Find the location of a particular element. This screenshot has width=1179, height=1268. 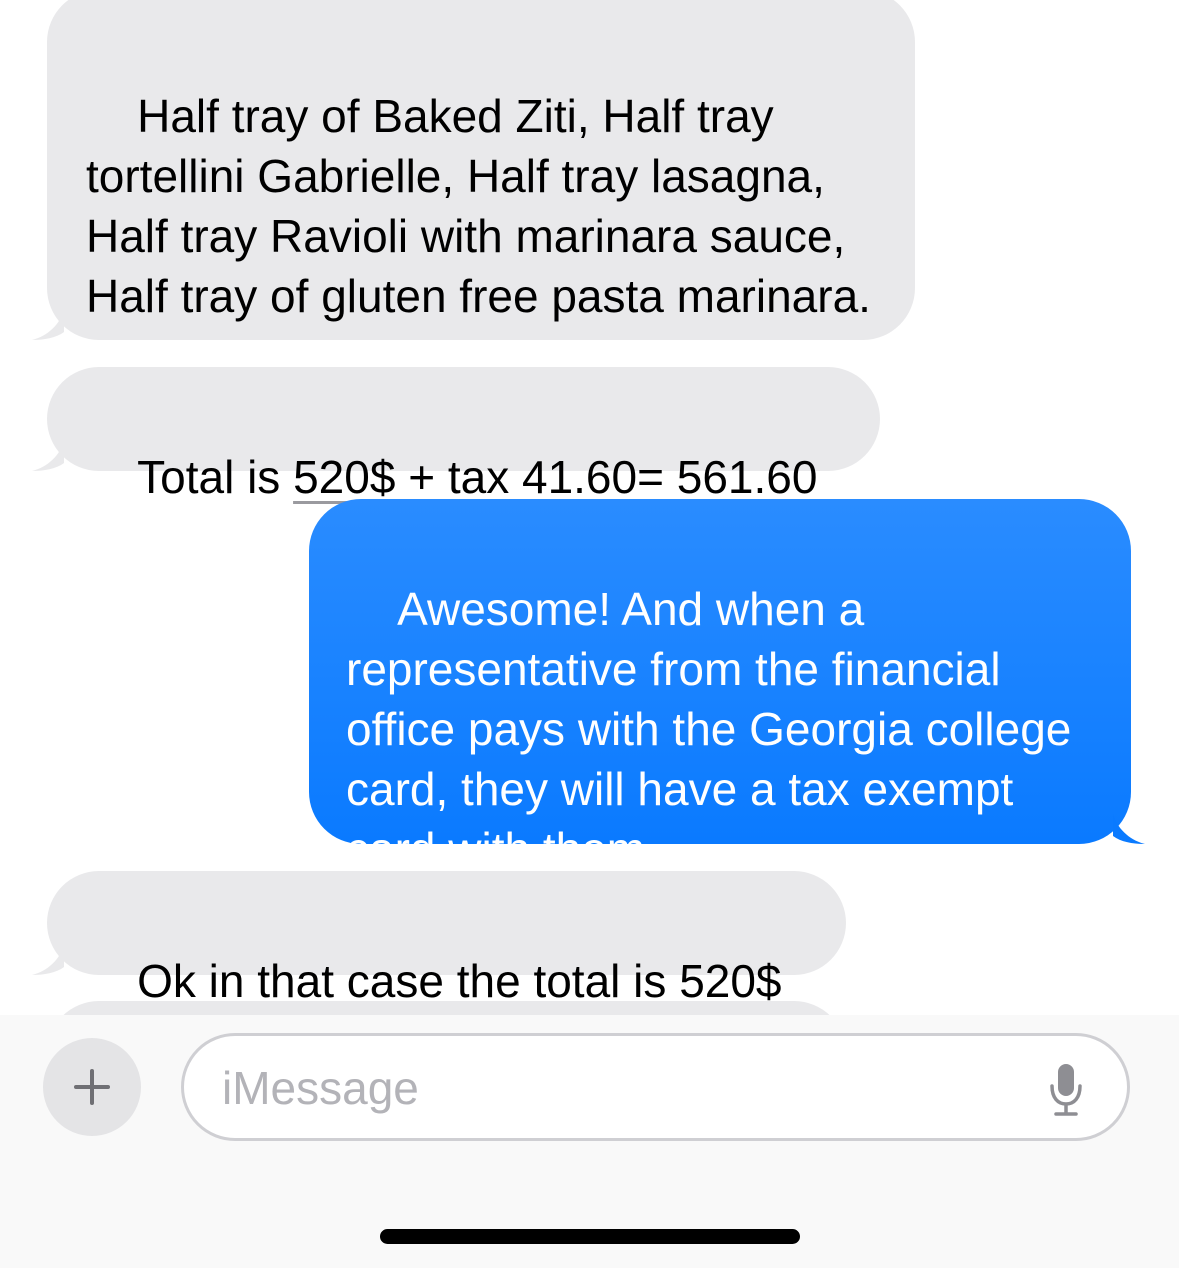

message-input: iMessage is located at coordinates (655, 1087).